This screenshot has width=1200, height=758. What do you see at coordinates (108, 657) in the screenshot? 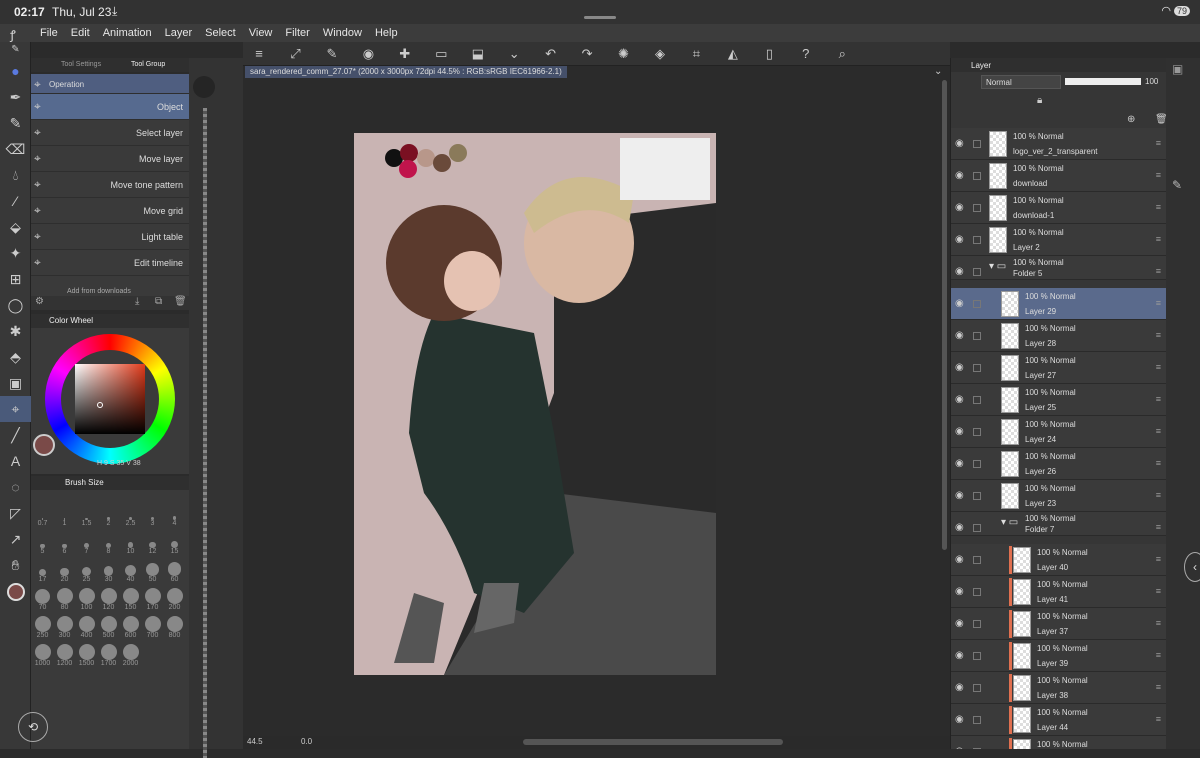
I see `brush-size-option: 1700` at bounding box center [108, 657].